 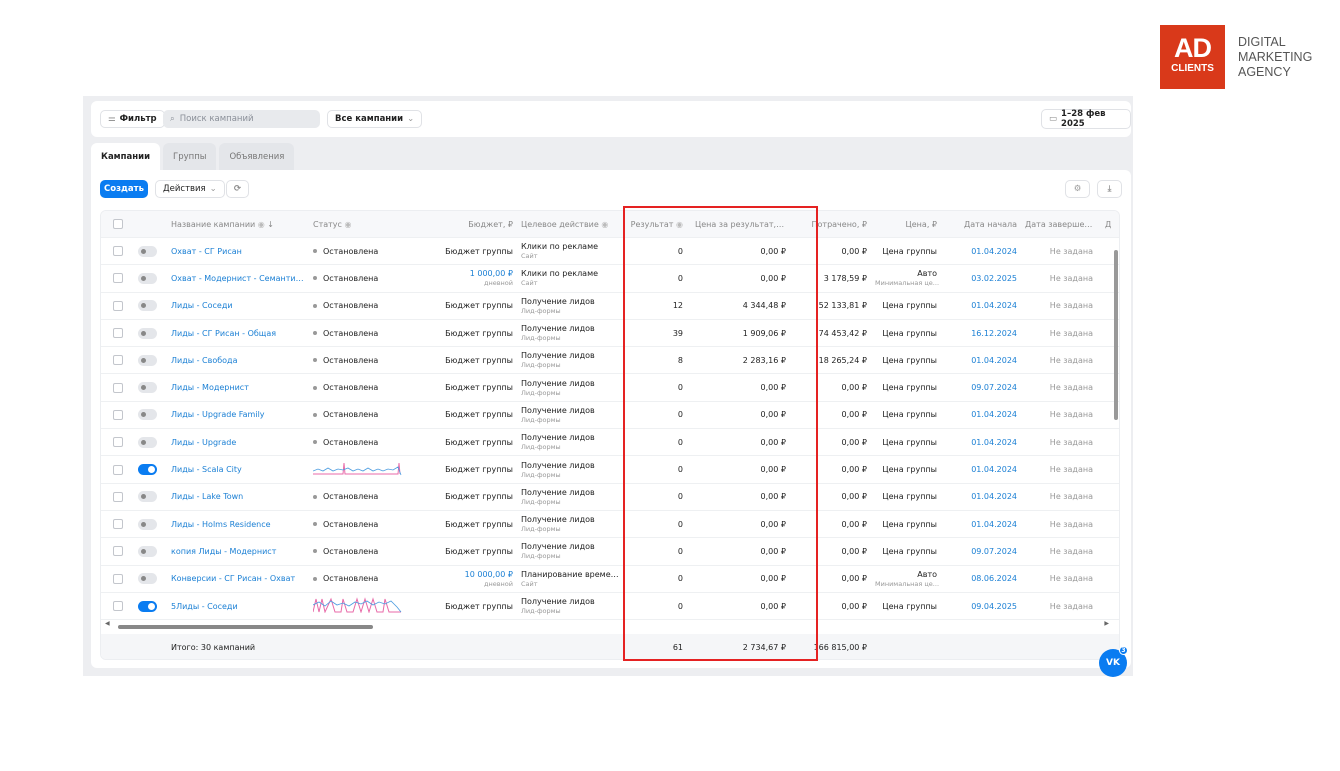 I want to click on campaign-name-link: Лиды - Модернист, so click(x=238, y=387).